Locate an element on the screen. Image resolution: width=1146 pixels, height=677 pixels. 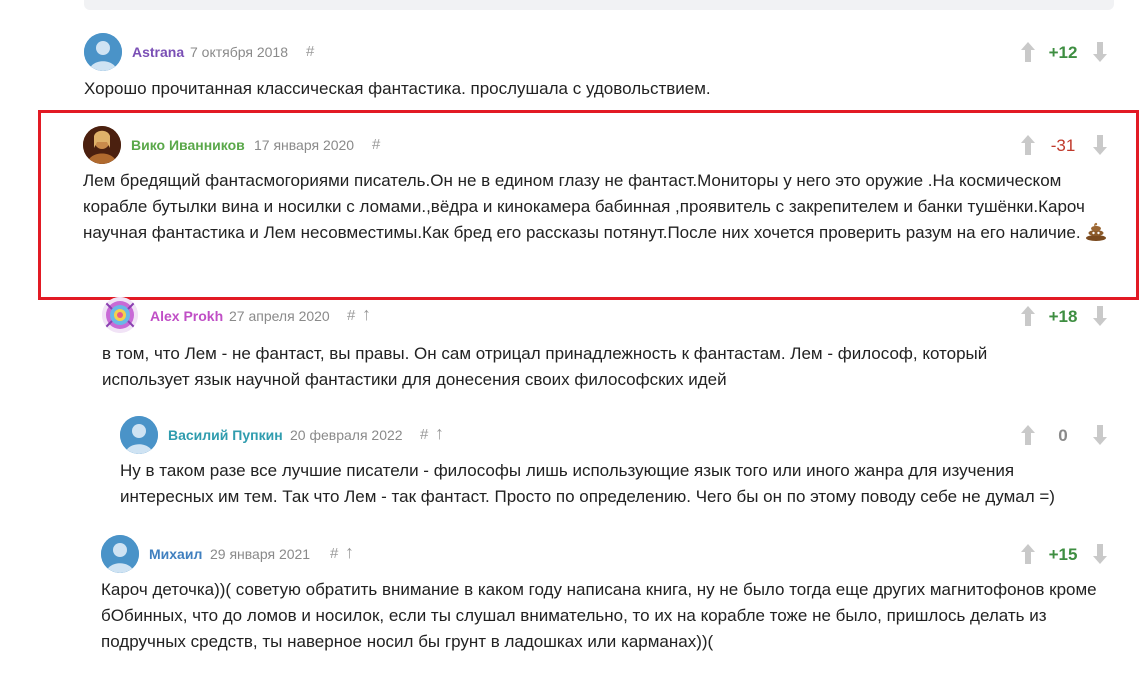
comment-author: Михаил is located at coordinates (175, 554).